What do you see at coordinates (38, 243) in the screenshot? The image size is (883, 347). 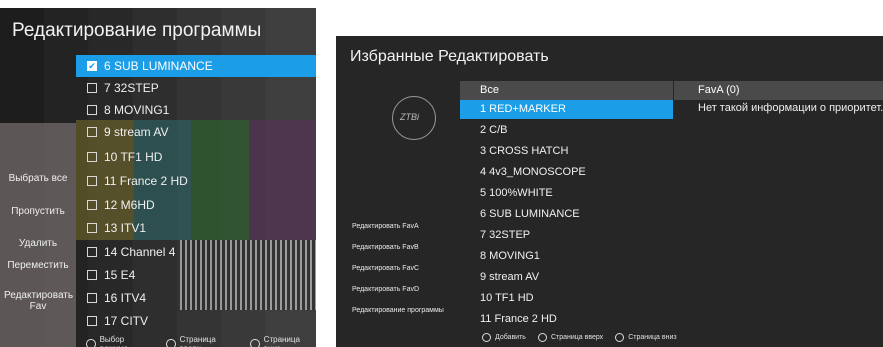 I see `delete-menu-item: Удалить` at bounding box center [38, 243].